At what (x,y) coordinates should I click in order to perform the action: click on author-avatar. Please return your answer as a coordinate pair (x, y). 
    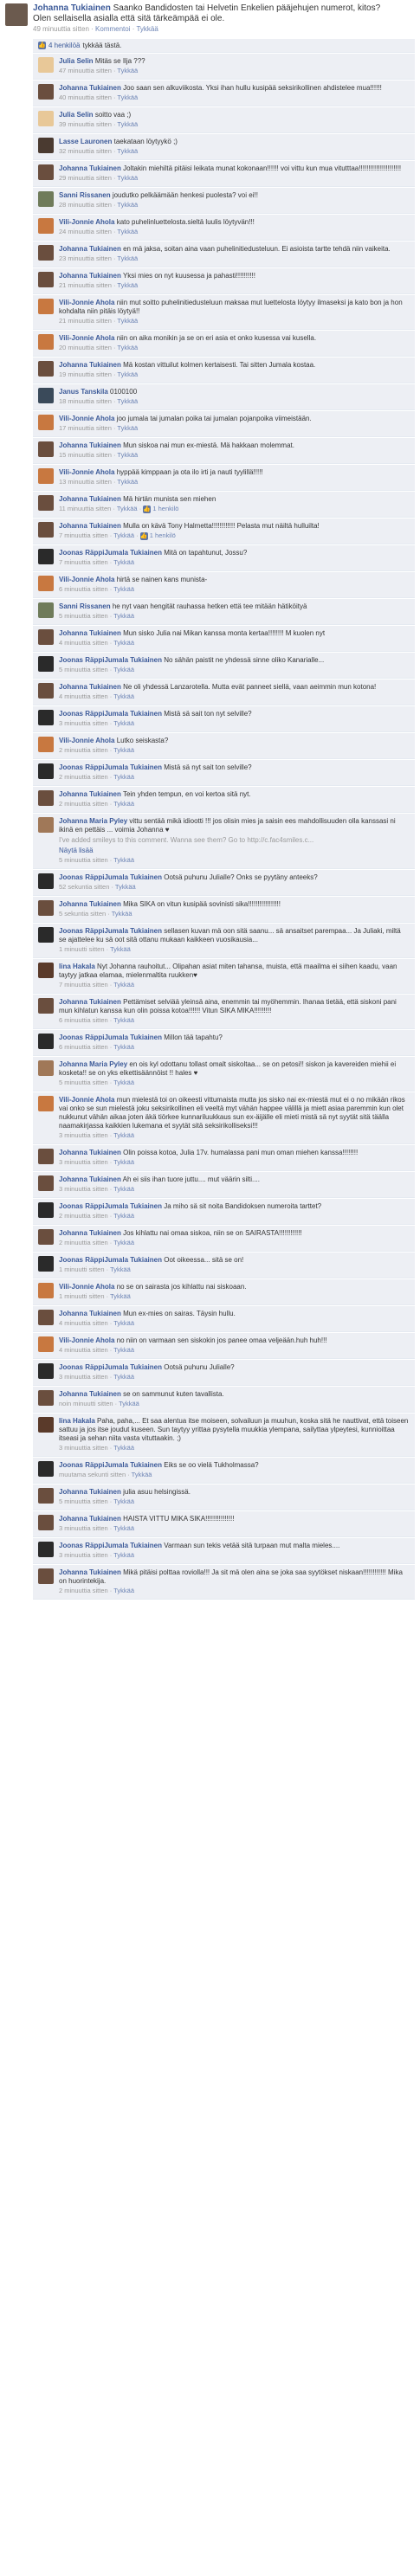
    Looking at the image, I should click on (16, 14).